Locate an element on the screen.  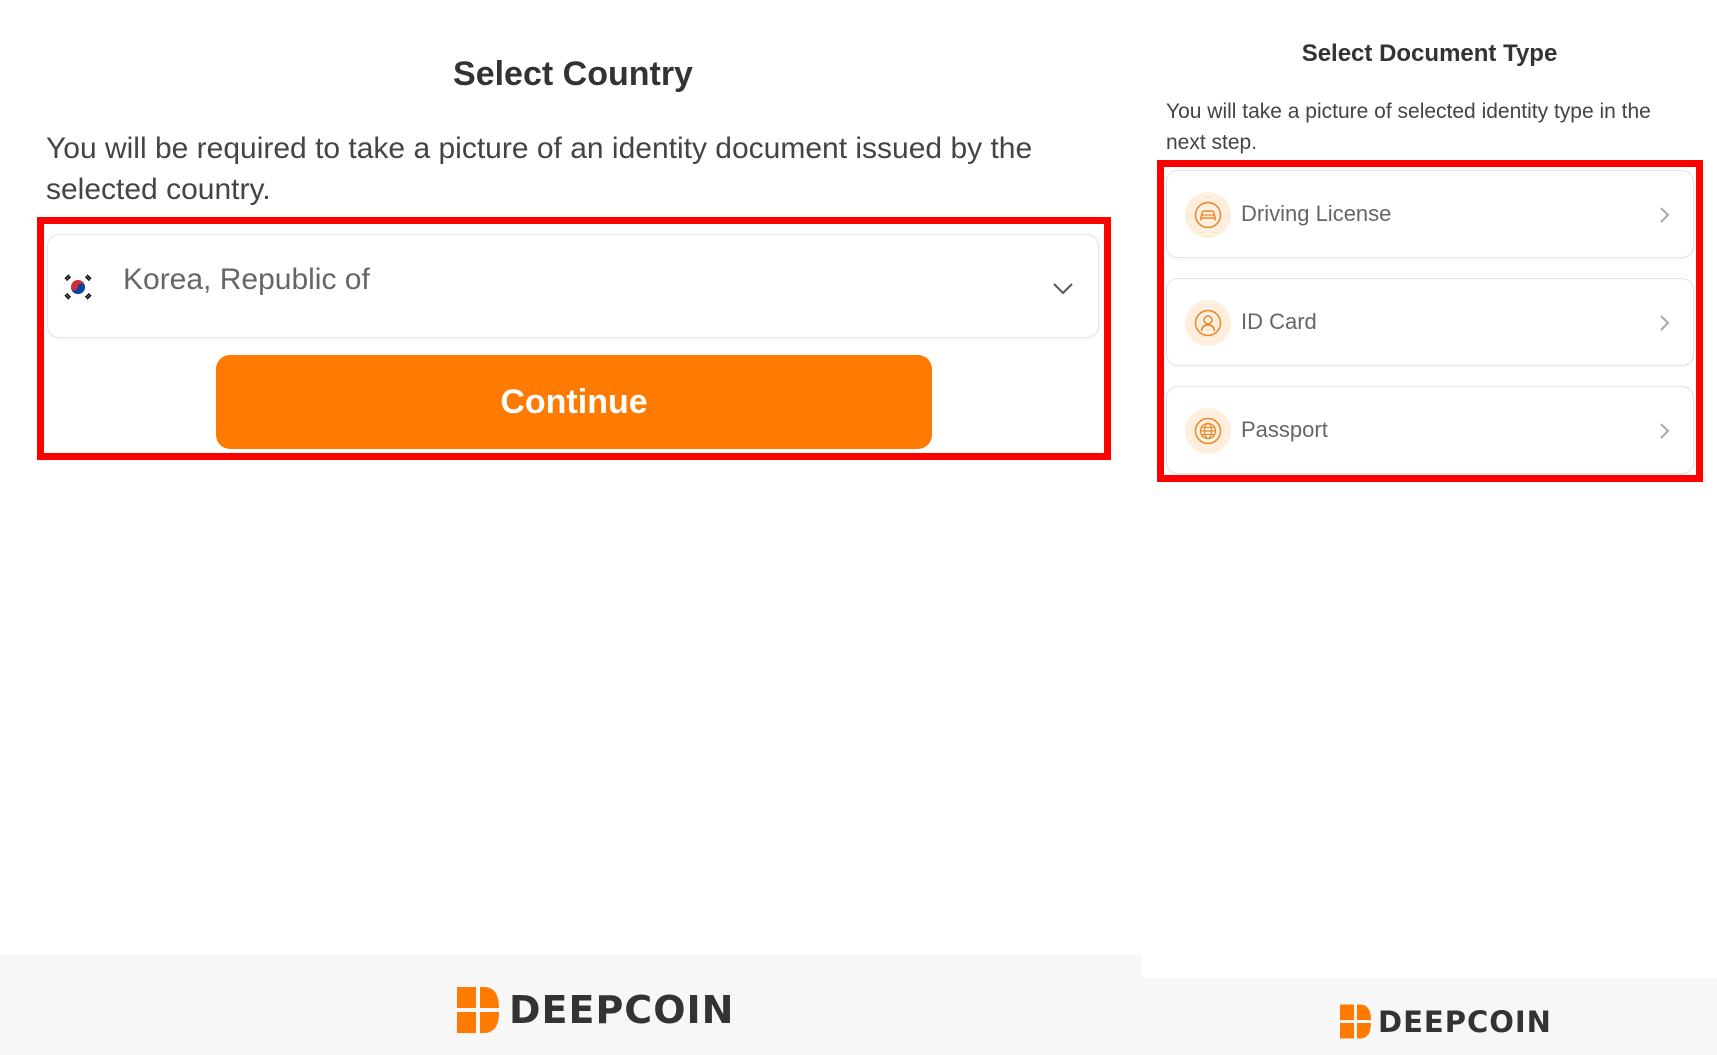
car-icon is located at coordinates (1208, 215).